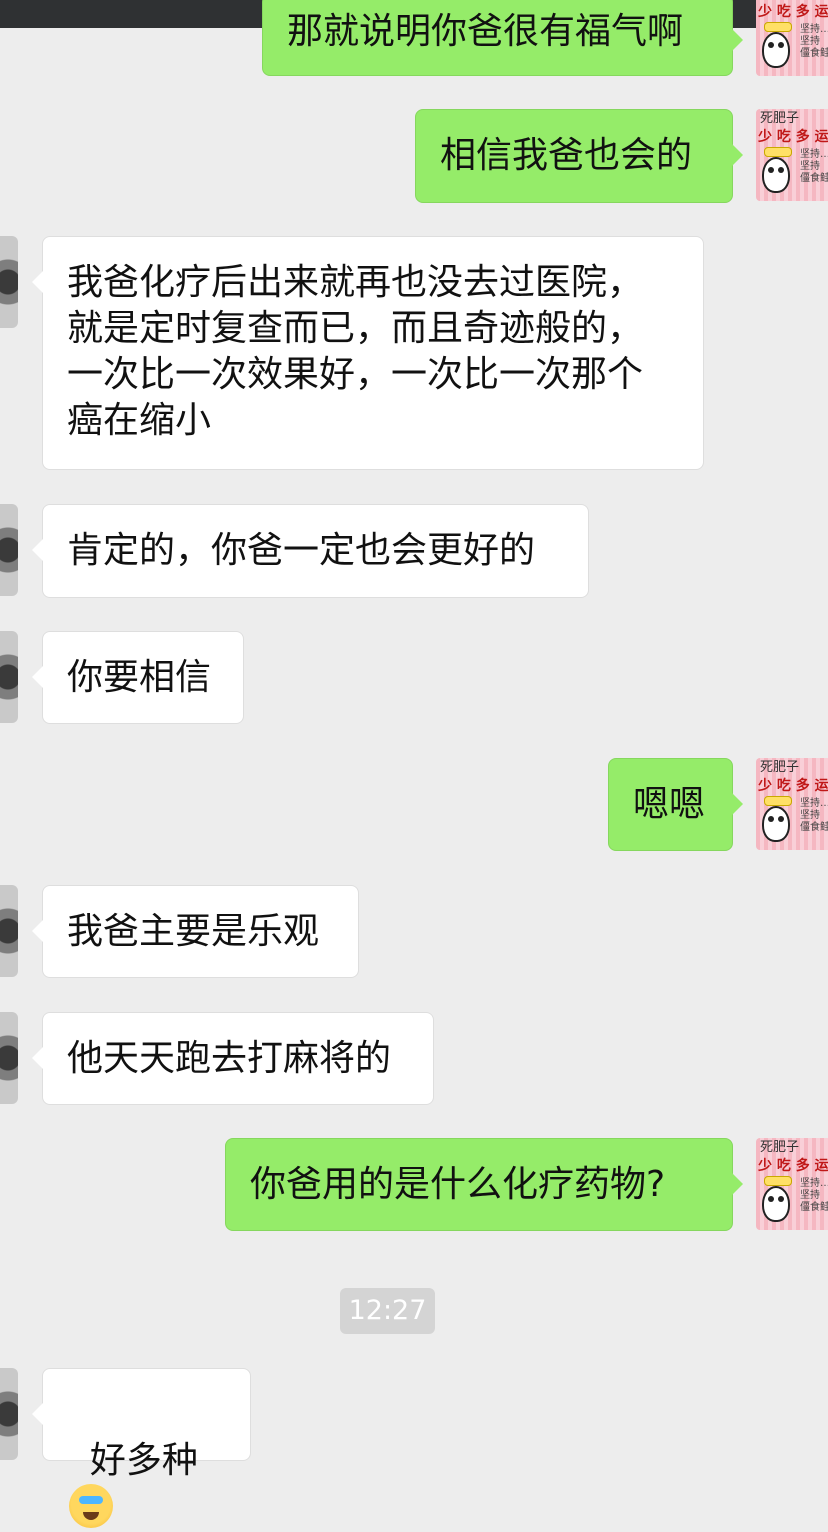  Describe the element at coordinates (484, 1184) in the screenshot. I see `message-bubble-outgoing: 你爸用的是什么化疗药物?` at that location.